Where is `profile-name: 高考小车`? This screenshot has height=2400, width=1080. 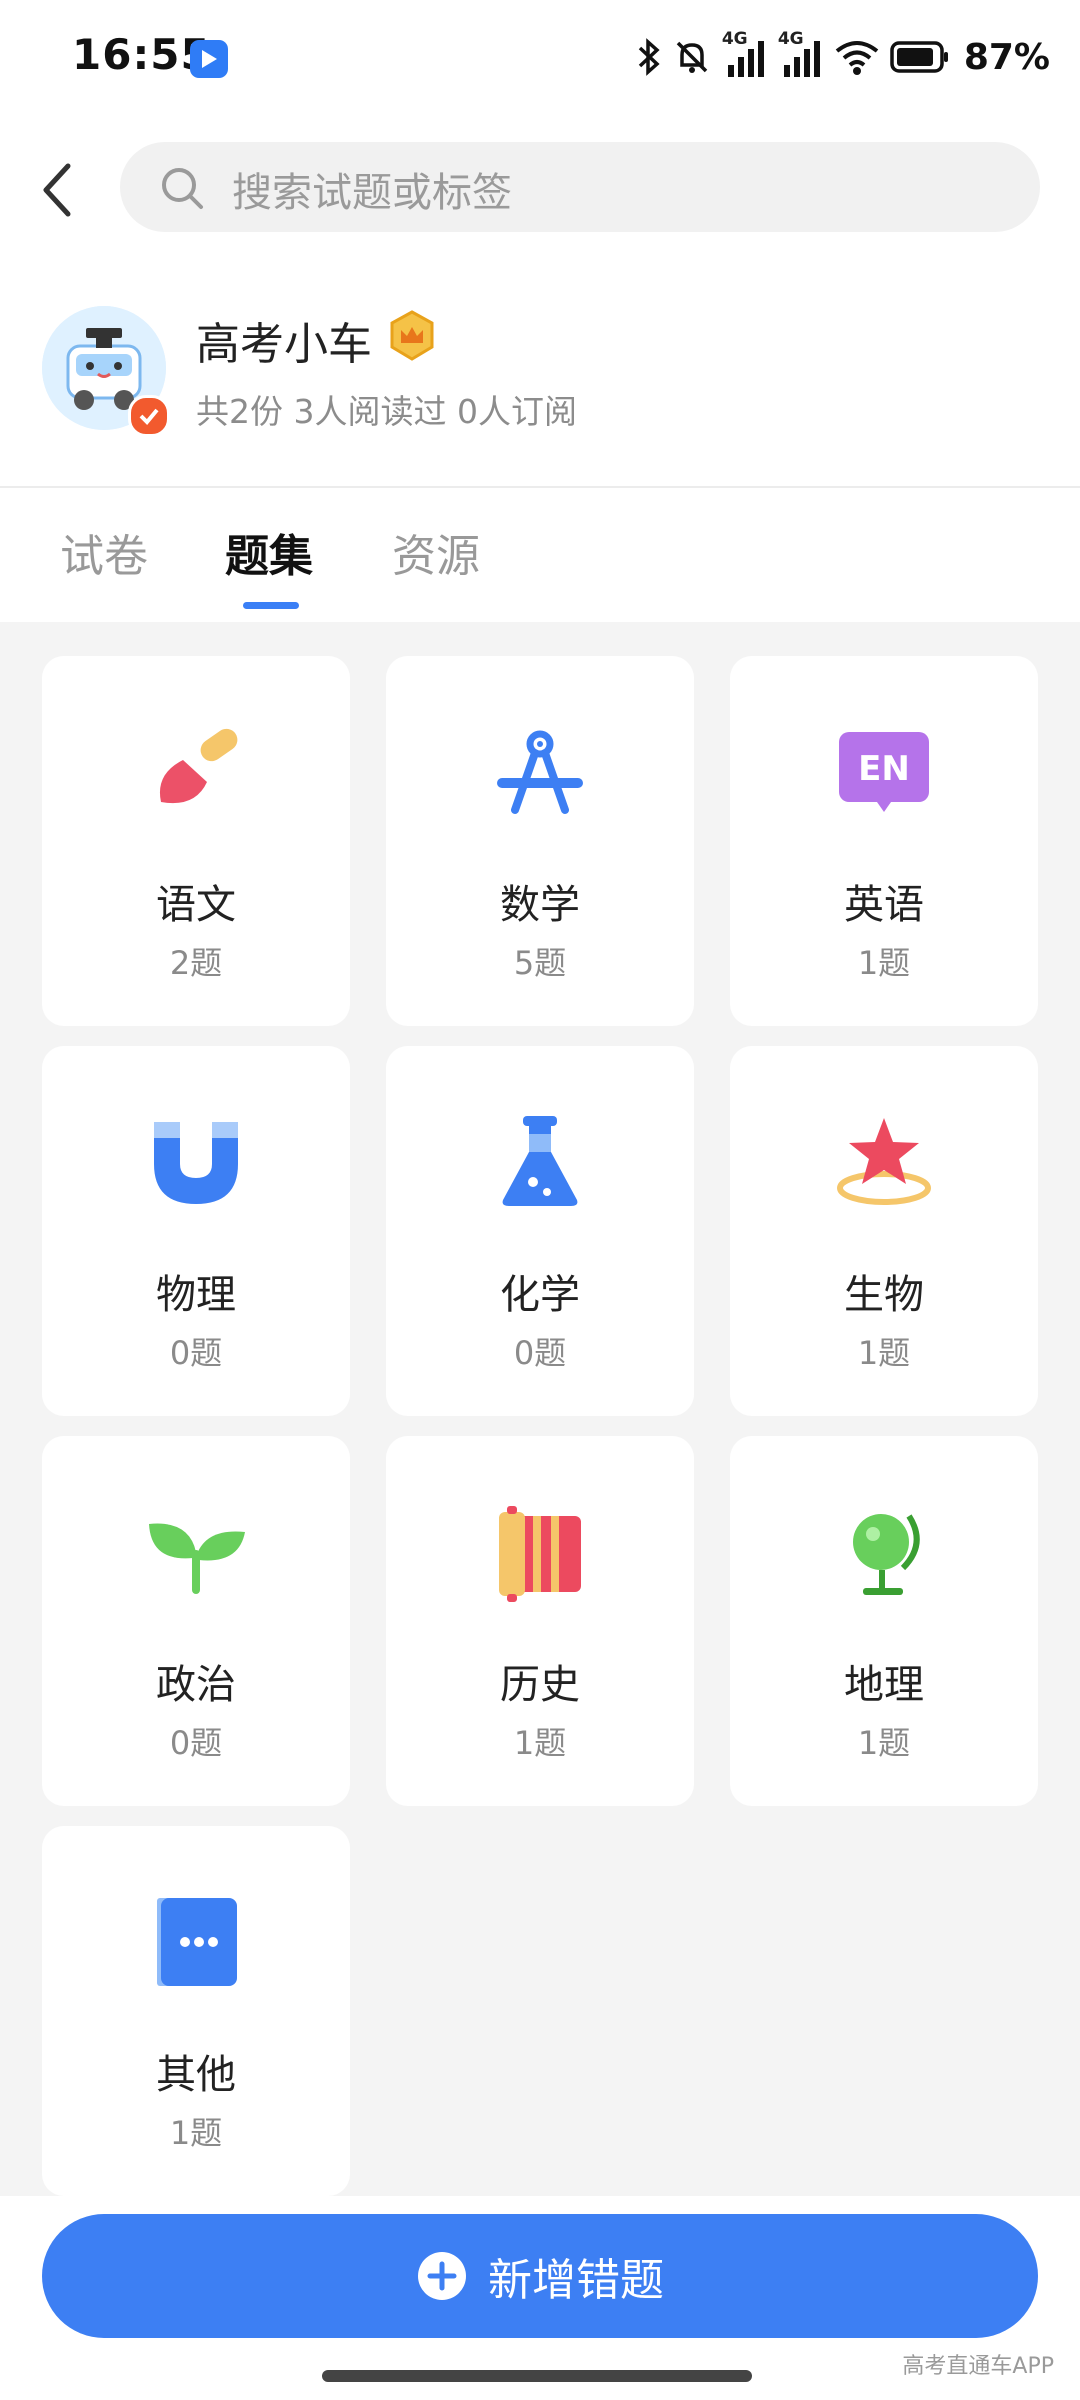 profile-name: 高考小车 is located at coordinates (284, 344).